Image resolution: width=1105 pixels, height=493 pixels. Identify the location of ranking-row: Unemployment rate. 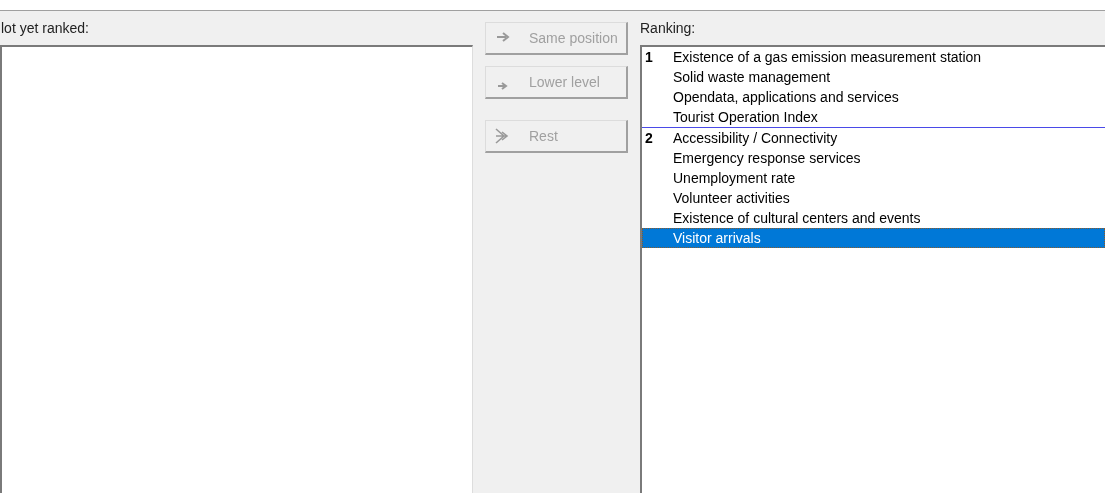
(873, 178).